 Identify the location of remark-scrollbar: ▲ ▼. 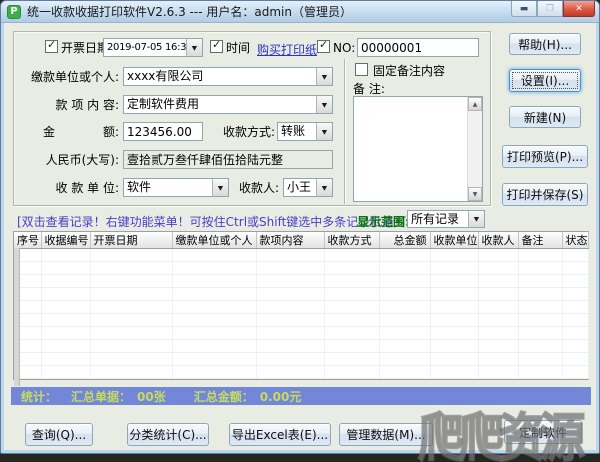
(474, 149).